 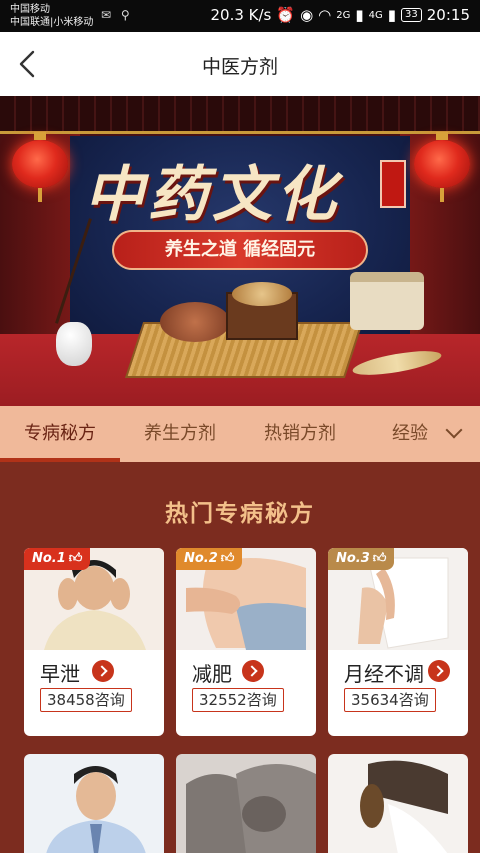 What do you see at coordinates (51, 16) in the screenshot?
I see `carrier-info: 中国移动 中国联通|小米移动` at bounding box center [51, 16].